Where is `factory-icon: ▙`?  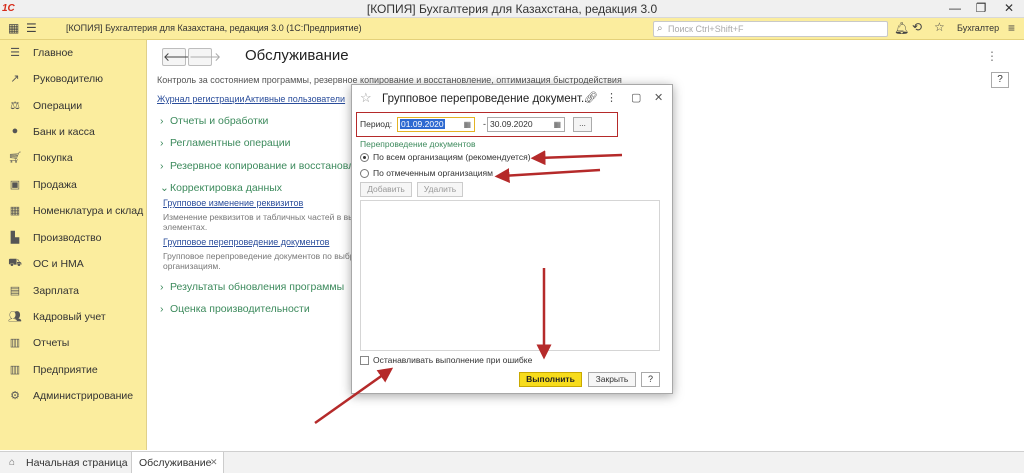
factory-icon: ▙ is located at coordinates (15, 238).